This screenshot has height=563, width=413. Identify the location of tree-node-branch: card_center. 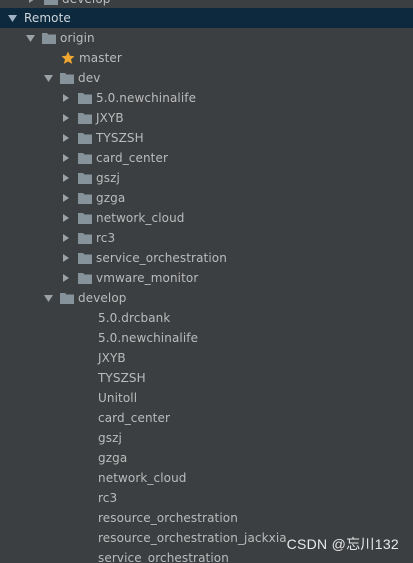
(206, 418).